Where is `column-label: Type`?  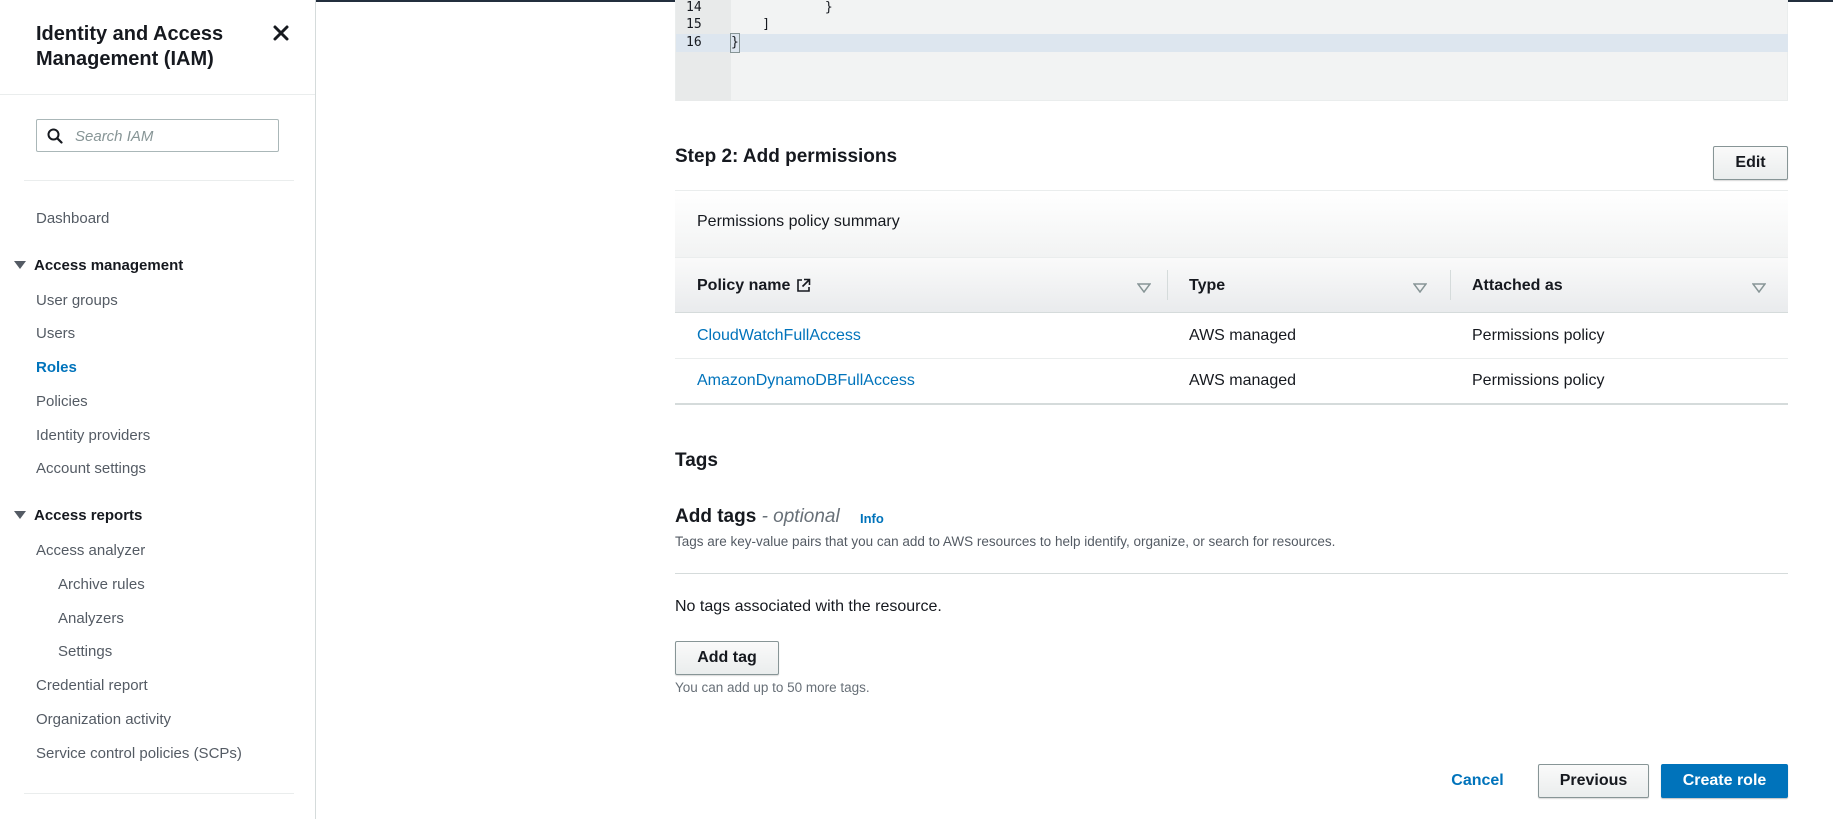
column-label: Type is located at coordinates (1207, 285).